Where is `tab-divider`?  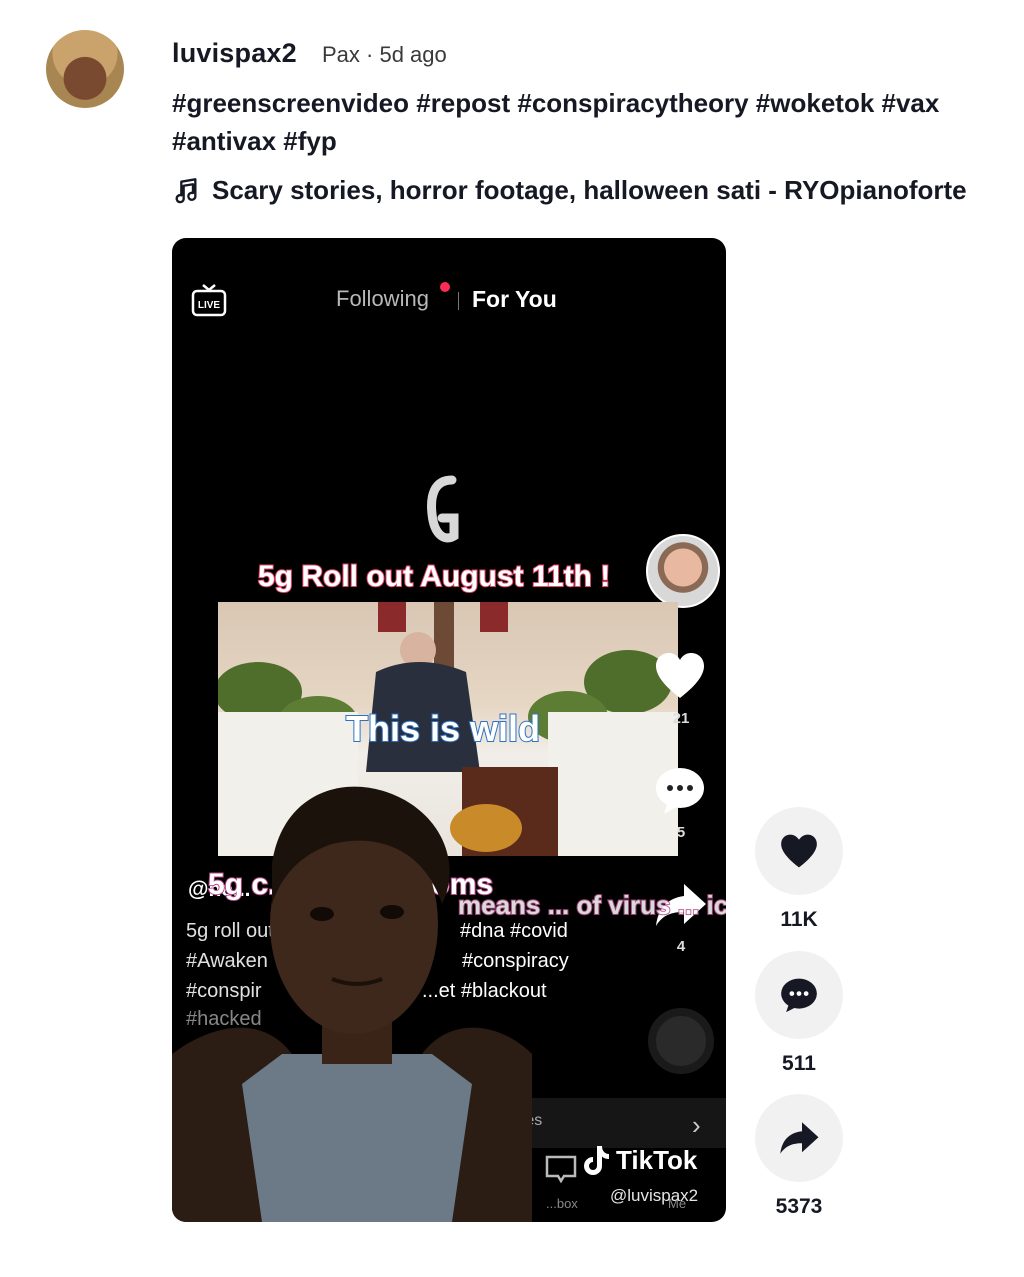 tab-divider is located at coordinates (458, 301).